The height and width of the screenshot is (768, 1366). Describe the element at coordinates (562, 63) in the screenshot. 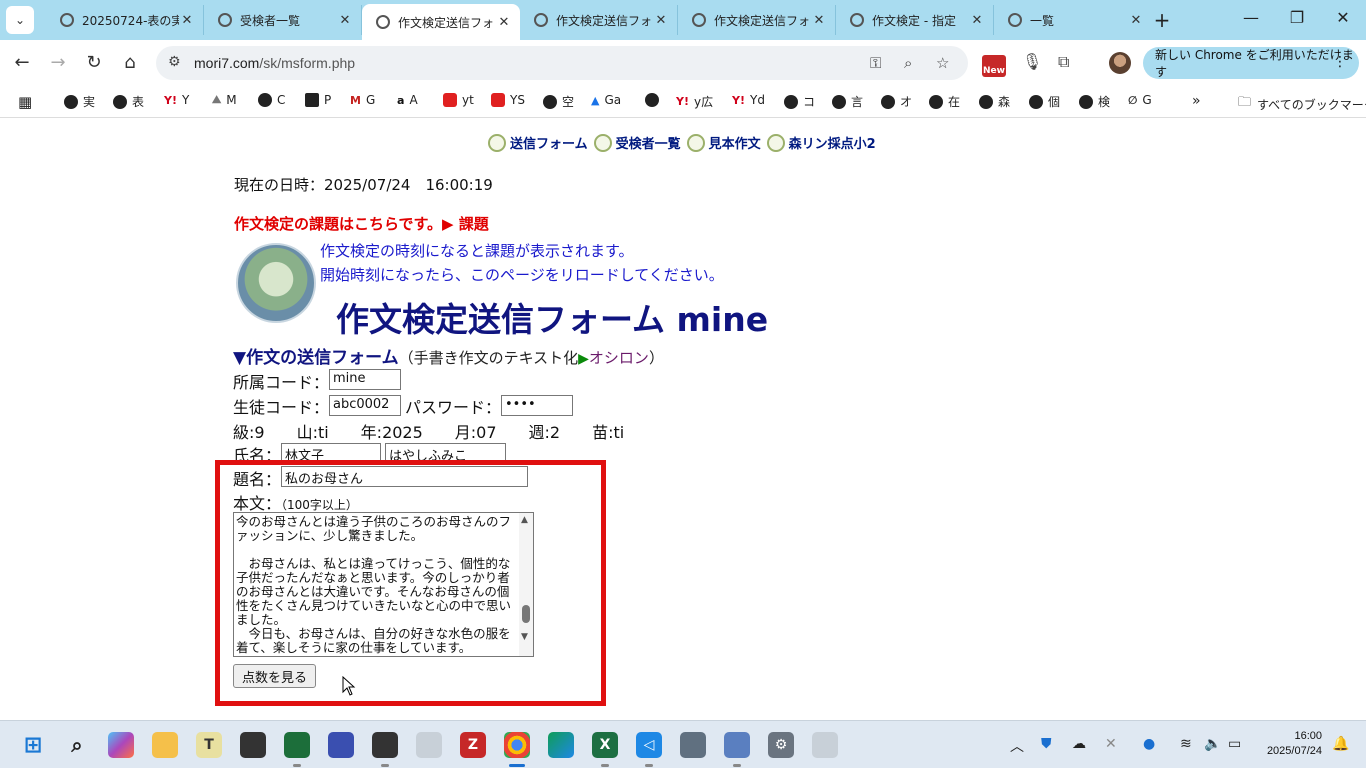

I see `address-bar: ⚙ mori7.com/sk/msform.php ⚿ ⌕ ☆` at that location.